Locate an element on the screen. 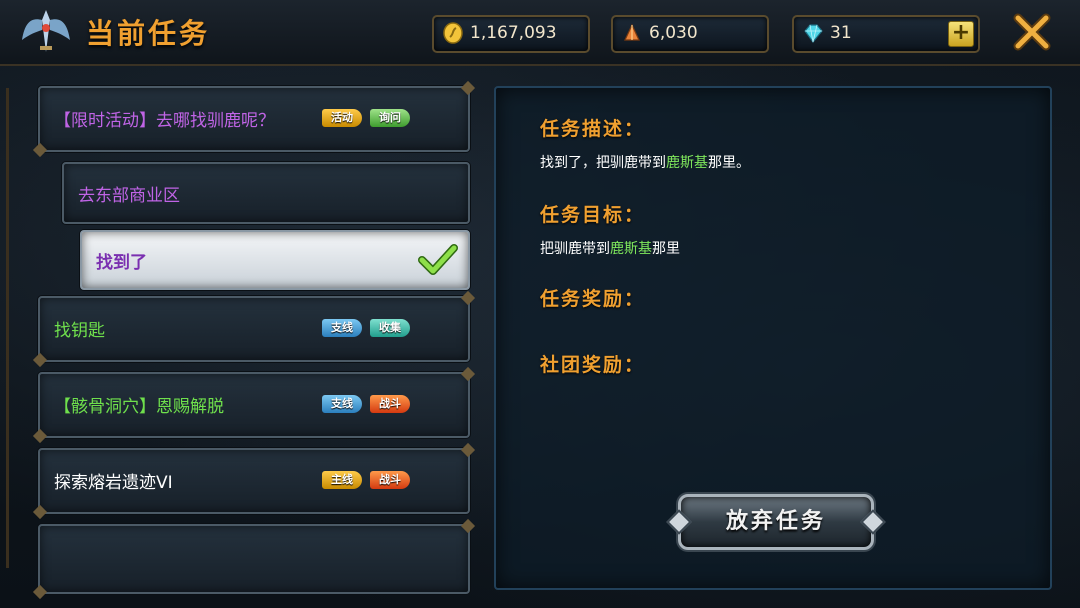 The height and width of the screenshot is (608, 1080). goal-pre: 把驯鹿带到 is located at coordinates (575, 249).